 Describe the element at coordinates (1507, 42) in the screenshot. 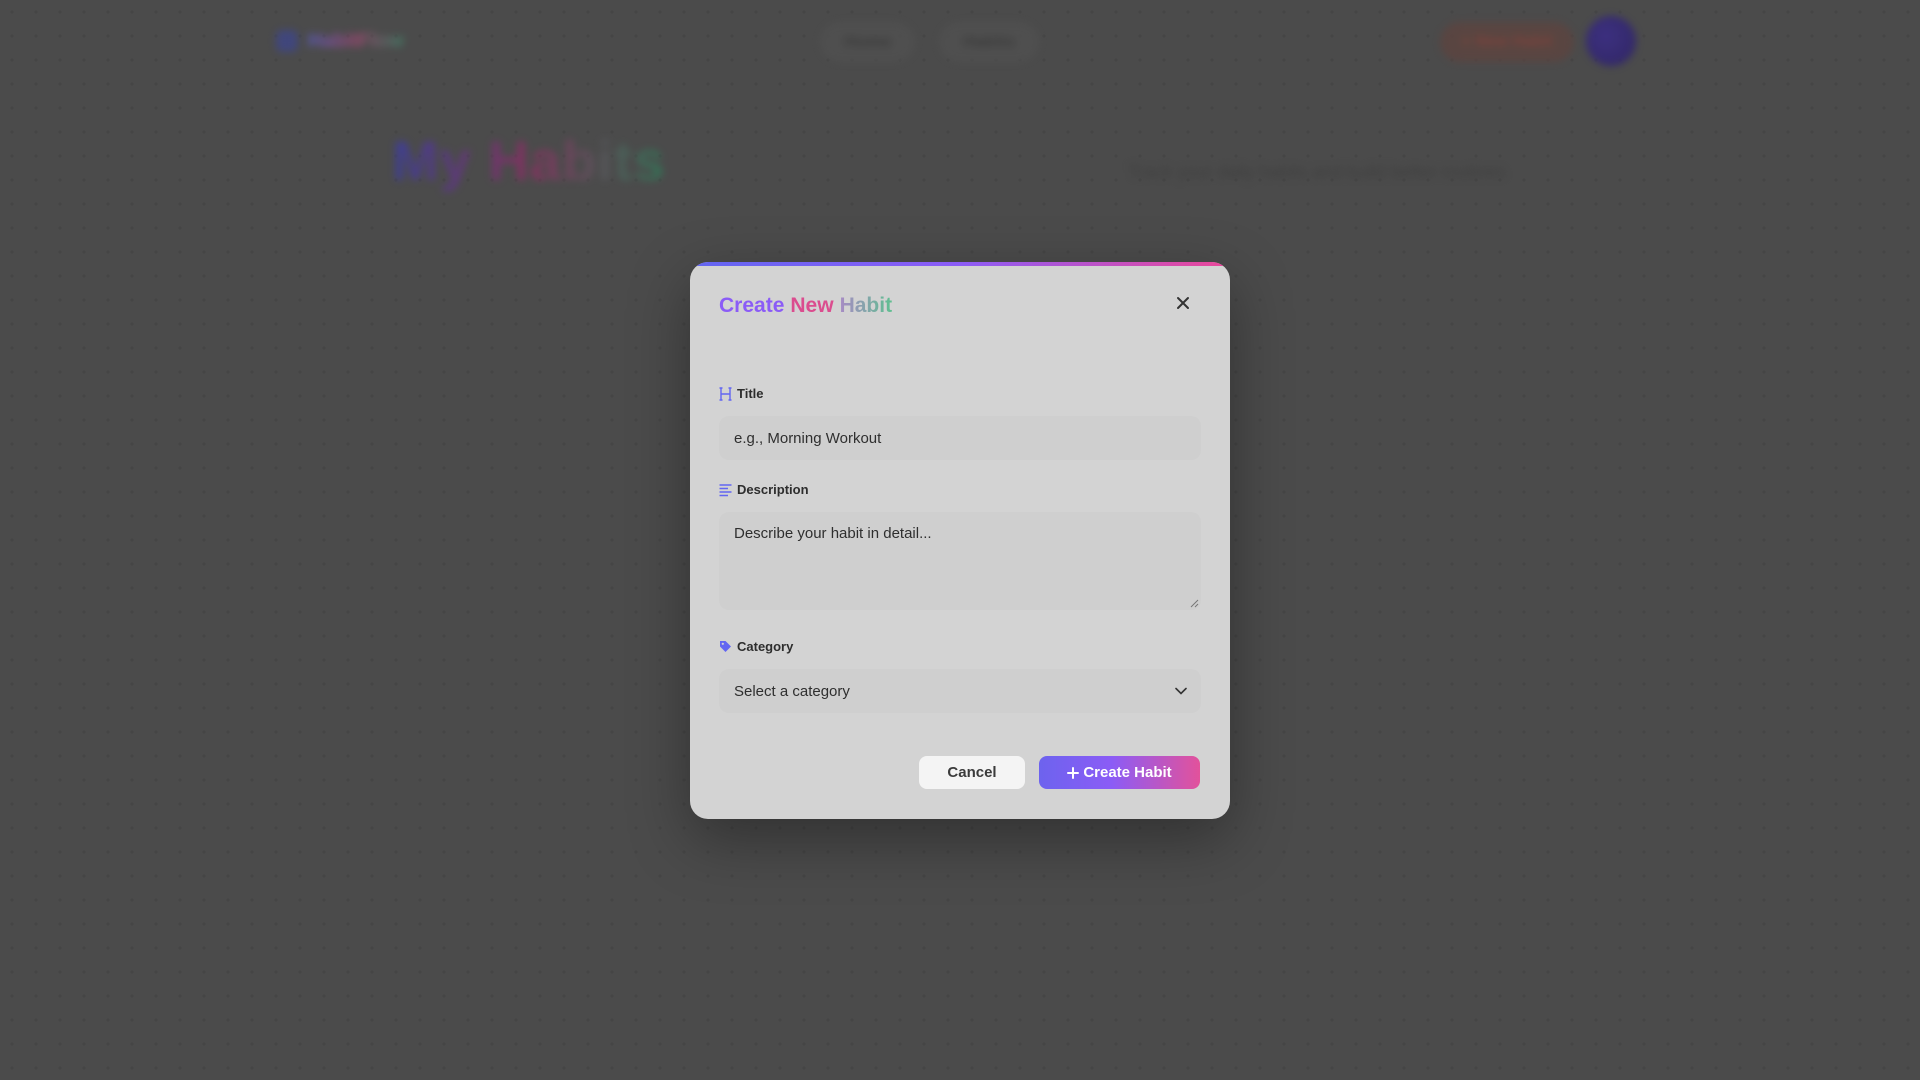

I see `nav-new-habit-button: + New Habit` at that location.